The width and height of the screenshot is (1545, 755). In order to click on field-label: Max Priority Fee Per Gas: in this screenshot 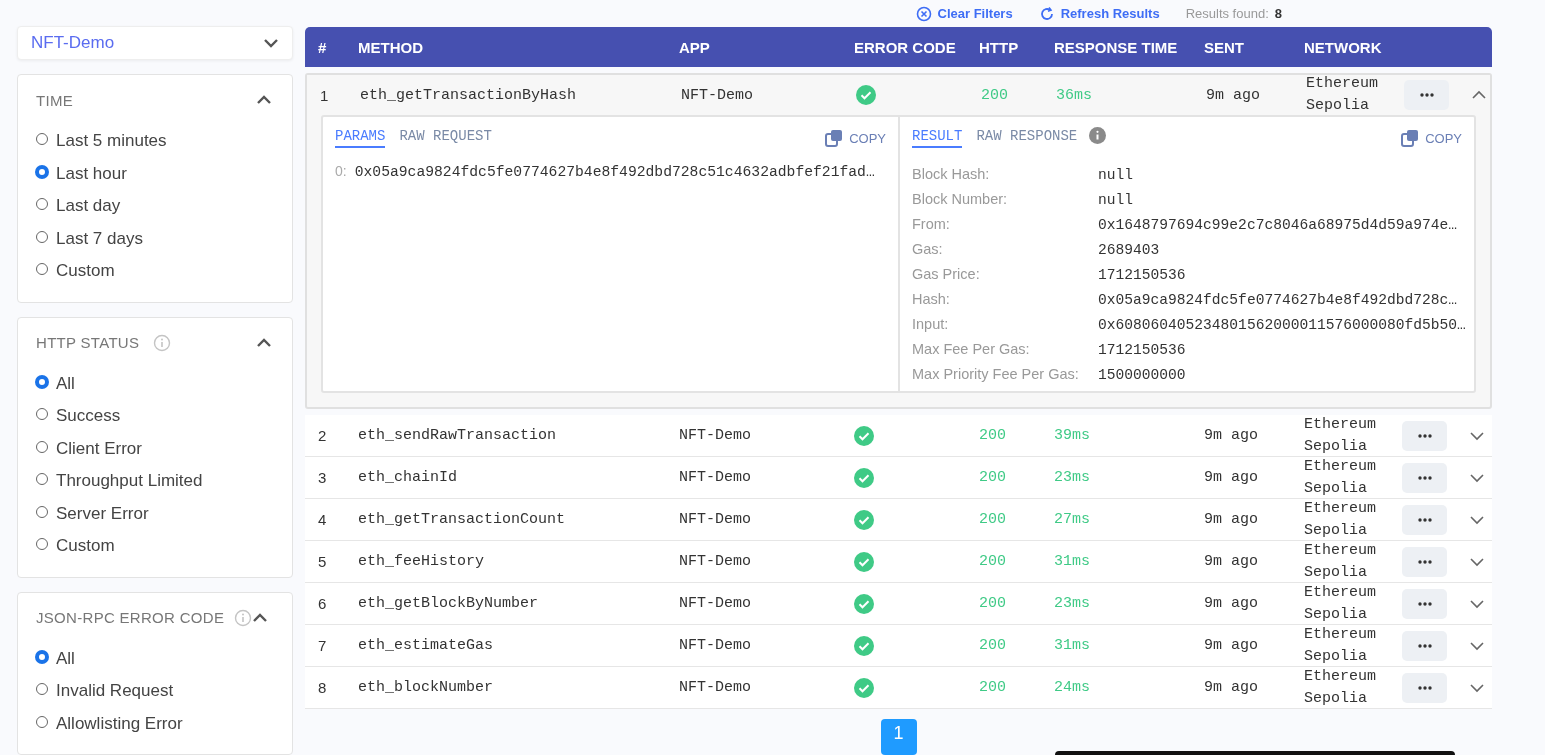, I will do `click(996, 374)`.